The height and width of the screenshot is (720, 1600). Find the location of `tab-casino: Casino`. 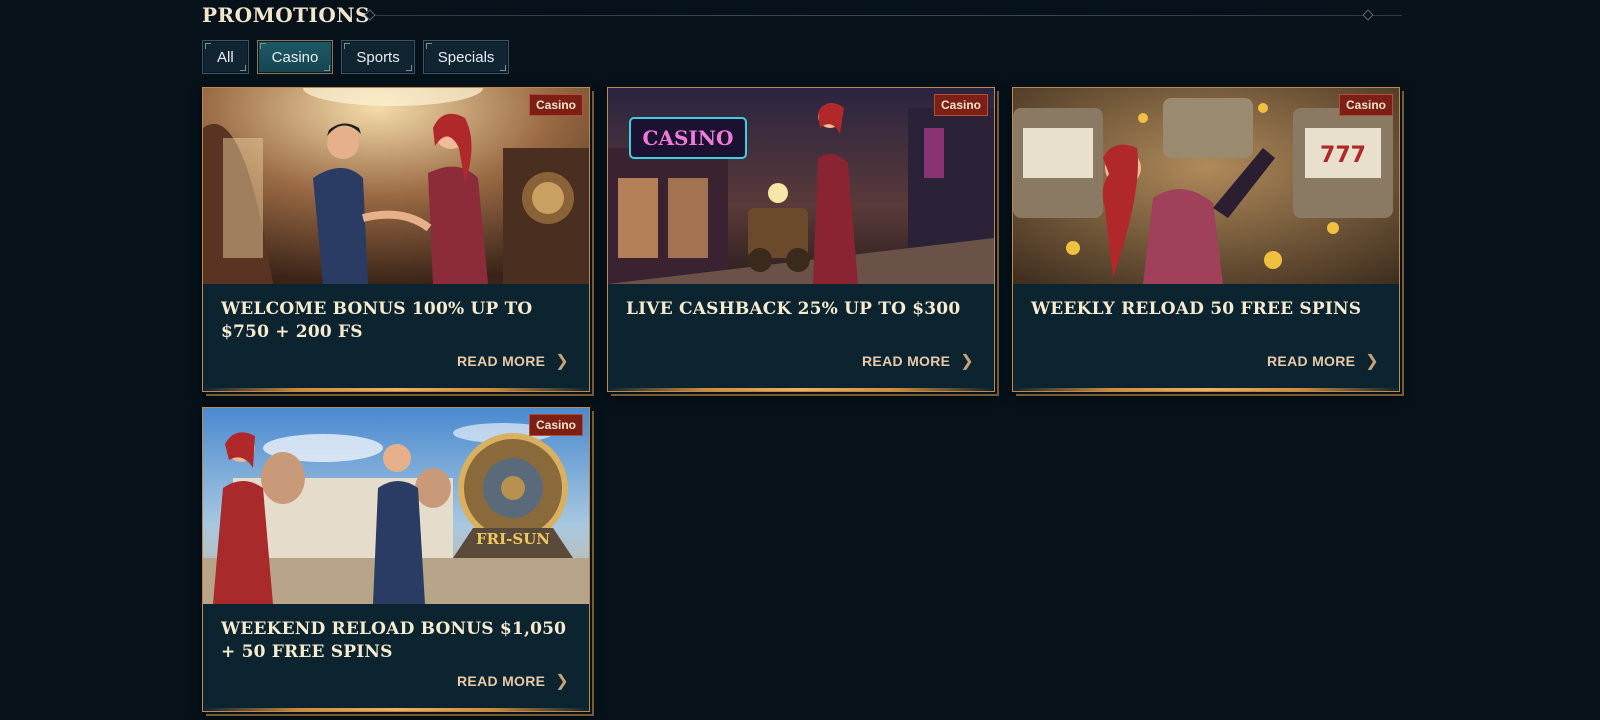

tab-casino: Casino is located at coordinates (295, 57).